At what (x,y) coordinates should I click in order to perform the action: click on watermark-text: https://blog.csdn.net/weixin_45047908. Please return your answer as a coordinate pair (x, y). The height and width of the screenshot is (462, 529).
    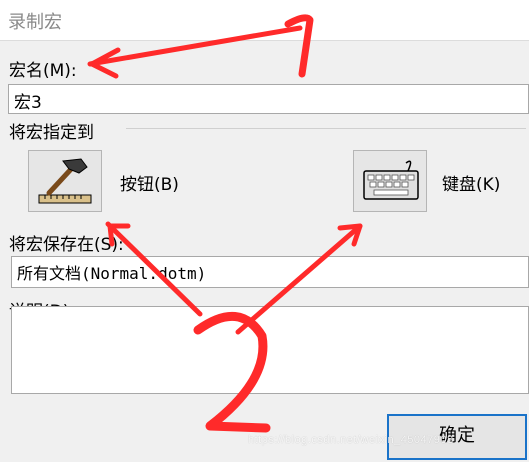
    Looking at the image, I should click on (351, 440).